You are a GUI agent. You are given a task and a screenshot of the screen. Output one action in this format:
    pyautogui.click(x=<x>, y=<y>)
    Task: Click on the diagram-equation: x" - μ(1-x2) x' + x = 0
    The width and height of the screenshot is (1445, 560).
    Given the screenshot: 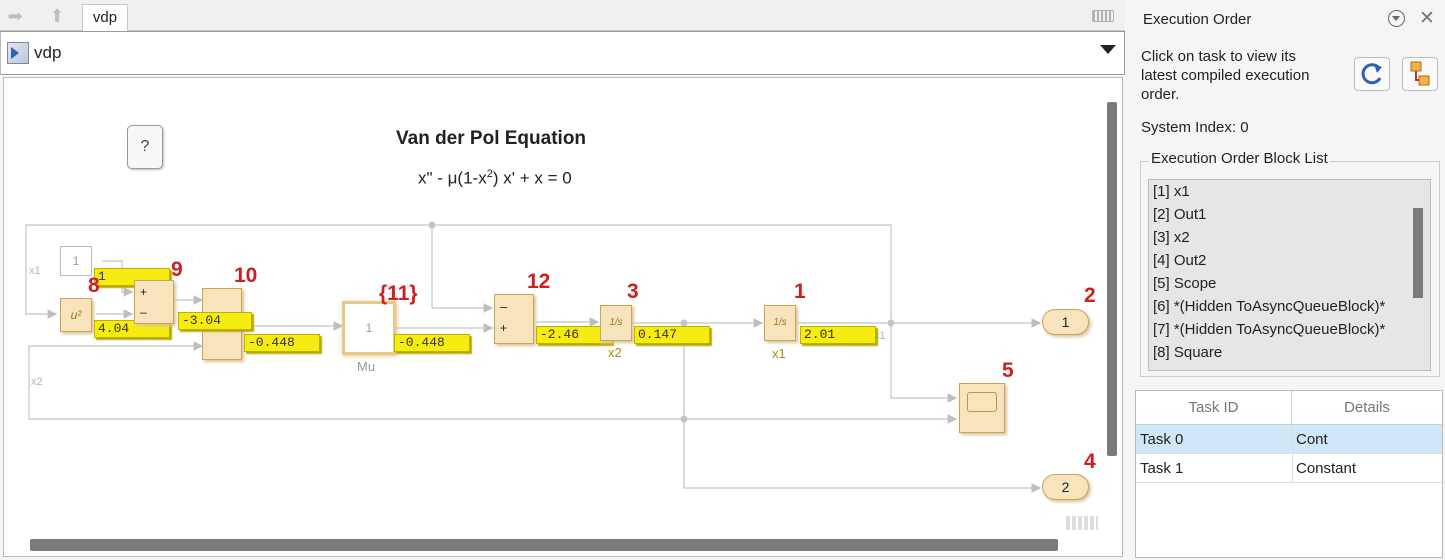 What is the action you would take?
    pyautogui.click(x=495, y=178)
    